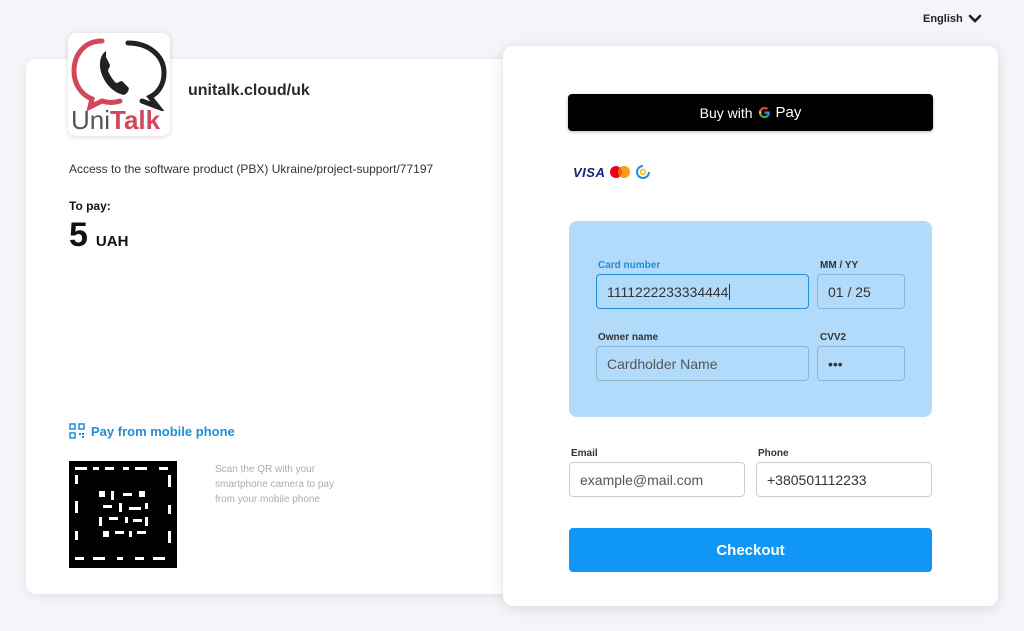  I want to click on merchant-site: unitalk.cloud/uk, so click(249, 90).